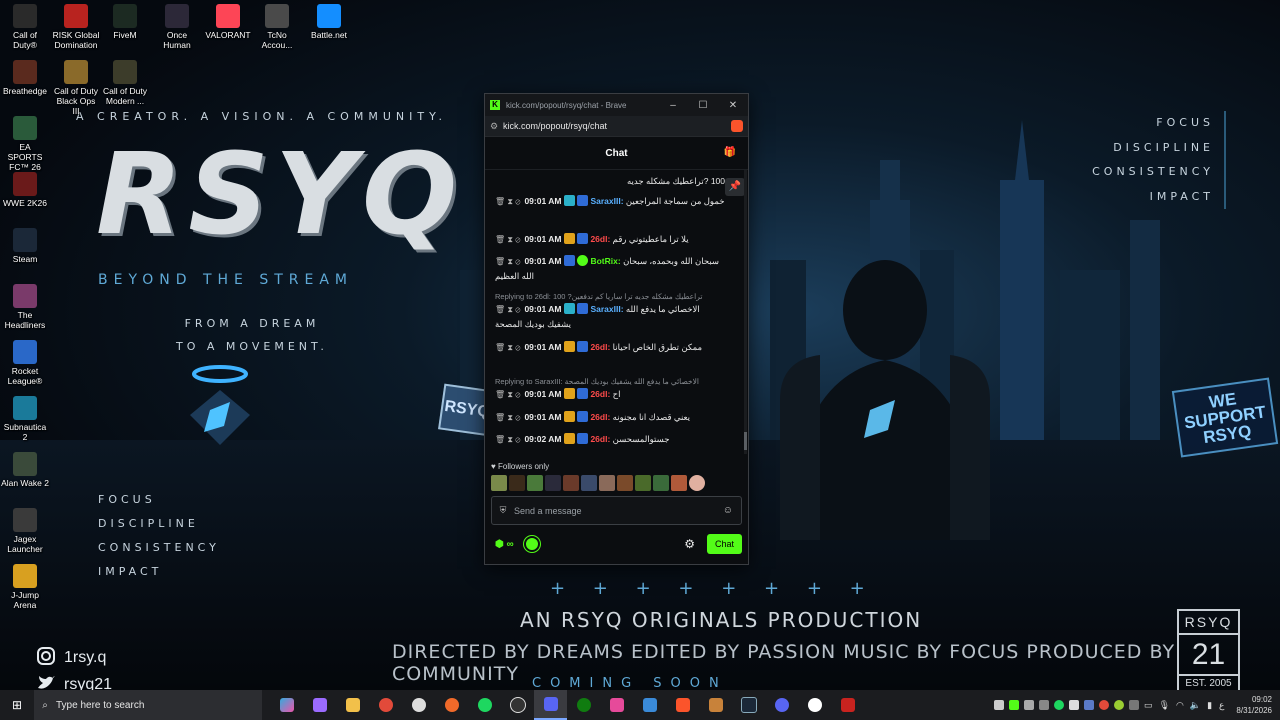  I want to click on desktop-icon: Call of Duty®, so click(25, 27).